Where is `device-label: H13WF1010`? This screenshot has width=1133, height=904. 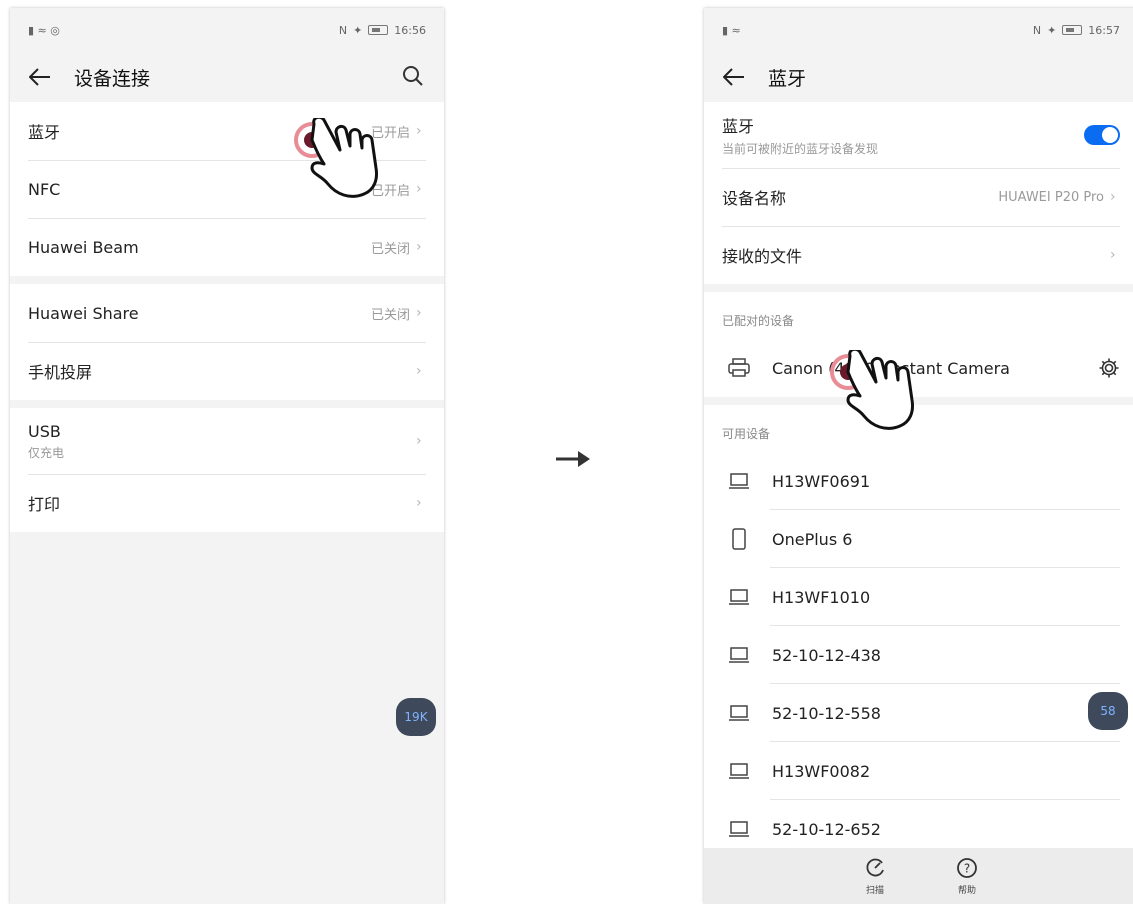 device-label: H13WF1010 is located at coordinates (821, 597).